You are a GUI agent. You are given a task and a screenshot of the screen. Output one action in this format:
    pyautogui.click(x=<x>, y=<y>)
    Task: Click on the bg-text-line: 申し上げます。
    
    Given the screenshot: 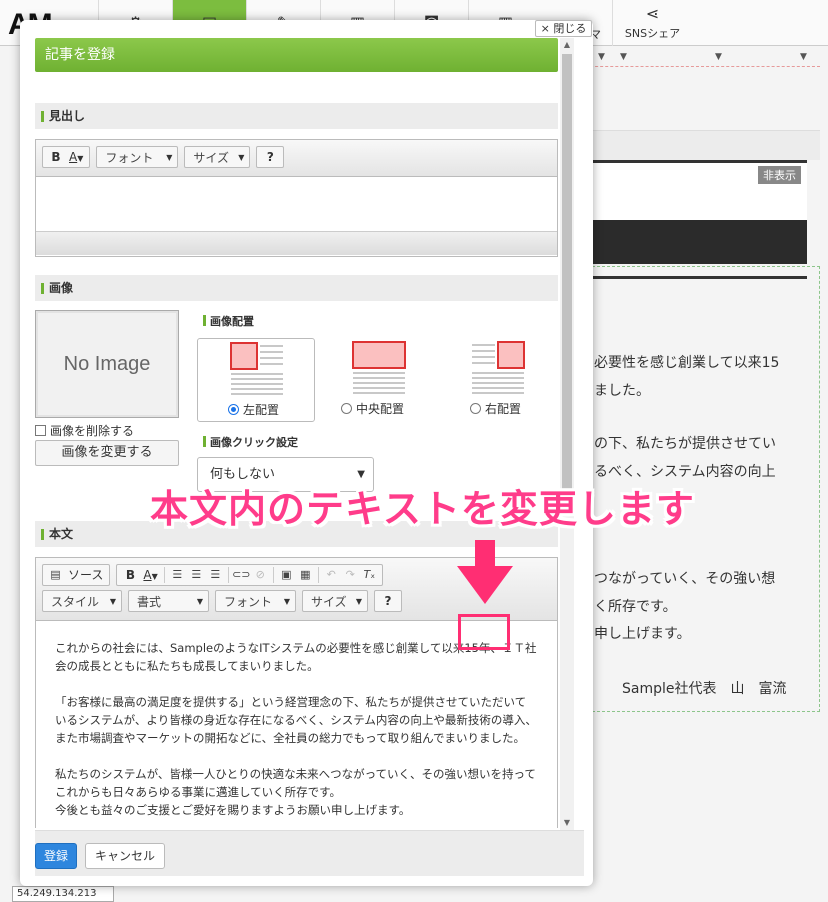 What is the action you would take?
    pyautogui.click(x=642, y=634)
    